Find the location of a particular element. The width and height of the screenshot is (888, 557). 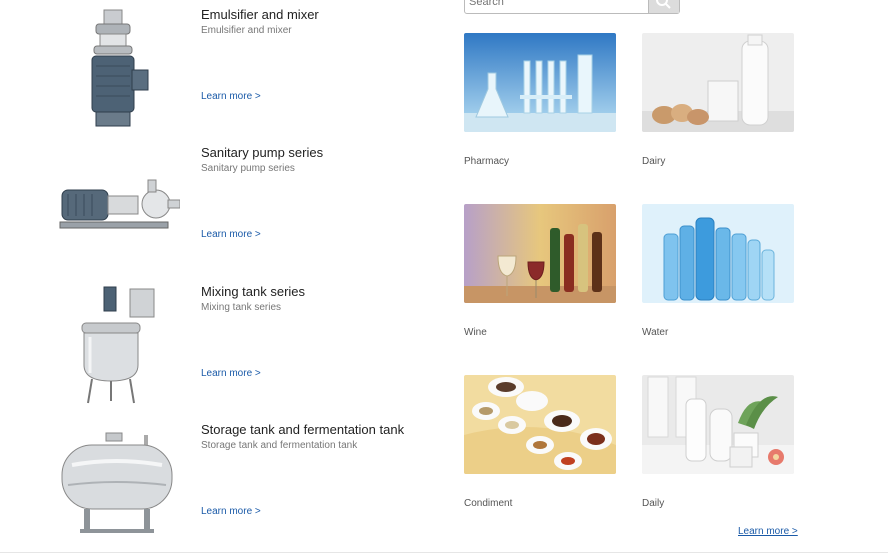

product-title: Mixing tank series is located at coordinates (253, 291).